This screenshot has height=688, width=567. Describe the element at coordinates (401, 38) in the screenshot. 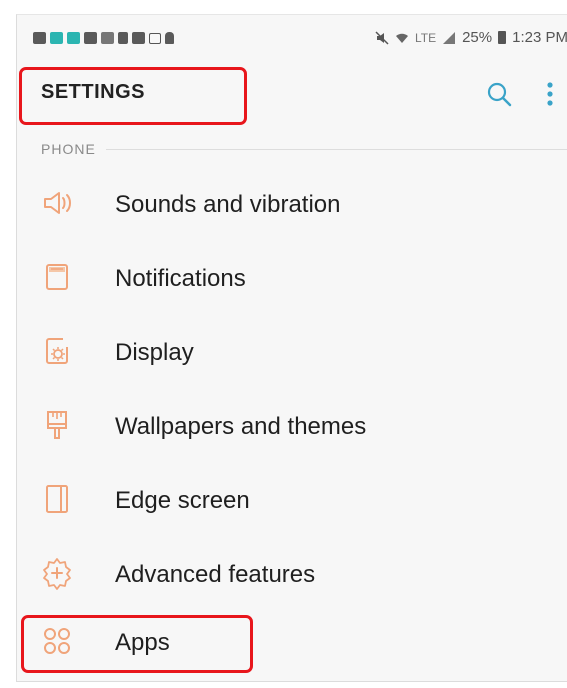

I see `wifi-icon` at that location.